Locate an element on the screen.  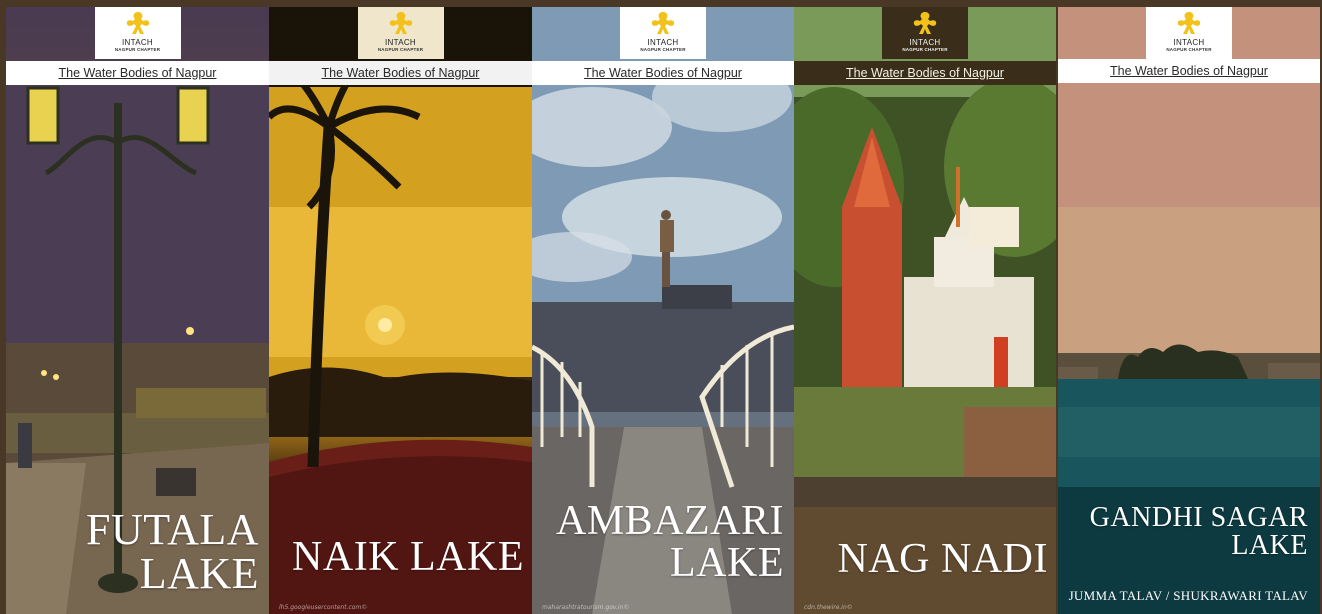
image-credit: lh5.googleusercontent.com© is located at coordinates (323, 607).